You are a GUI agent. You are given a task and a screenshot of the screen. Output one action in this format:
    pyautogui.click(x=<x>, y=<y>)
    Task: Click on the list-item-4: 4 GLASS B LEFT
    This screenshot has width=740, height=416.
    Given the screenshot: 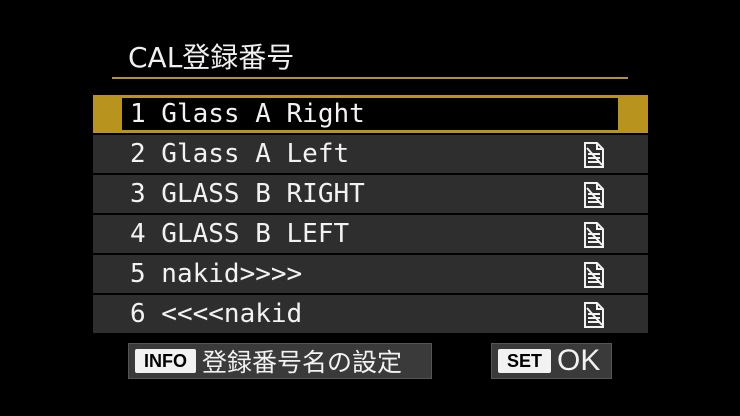 What is the action you would take?
    pyautogui.click(x=370, y=234)
    